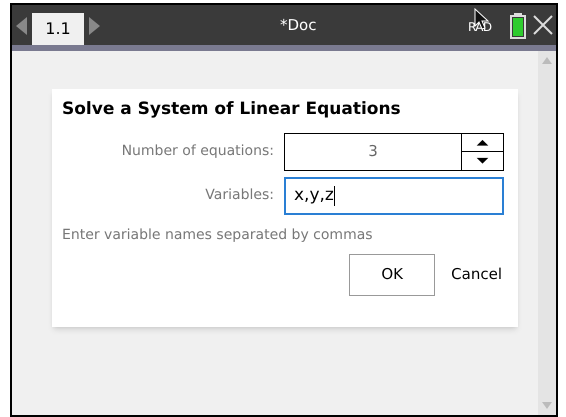 The width and height of the screenshot is (566, 417). I want to click on variables-input-field: x,y,z, so click(394, 195).